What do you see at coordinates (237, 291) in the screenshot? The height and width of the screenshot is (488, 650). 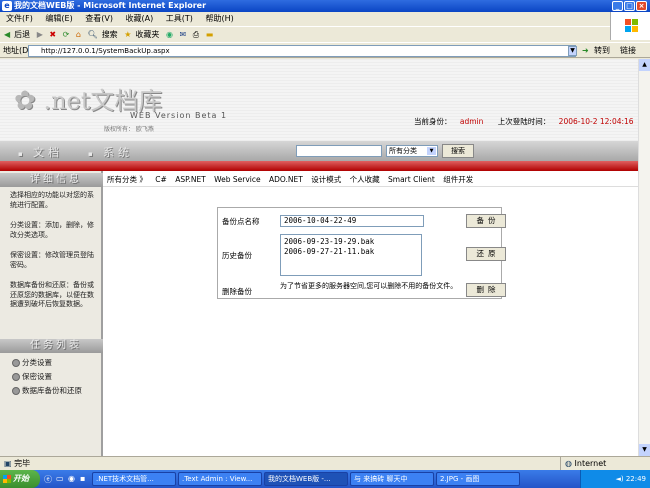 I see `delete-label: 删除备份` at bounding box center [237, 291].